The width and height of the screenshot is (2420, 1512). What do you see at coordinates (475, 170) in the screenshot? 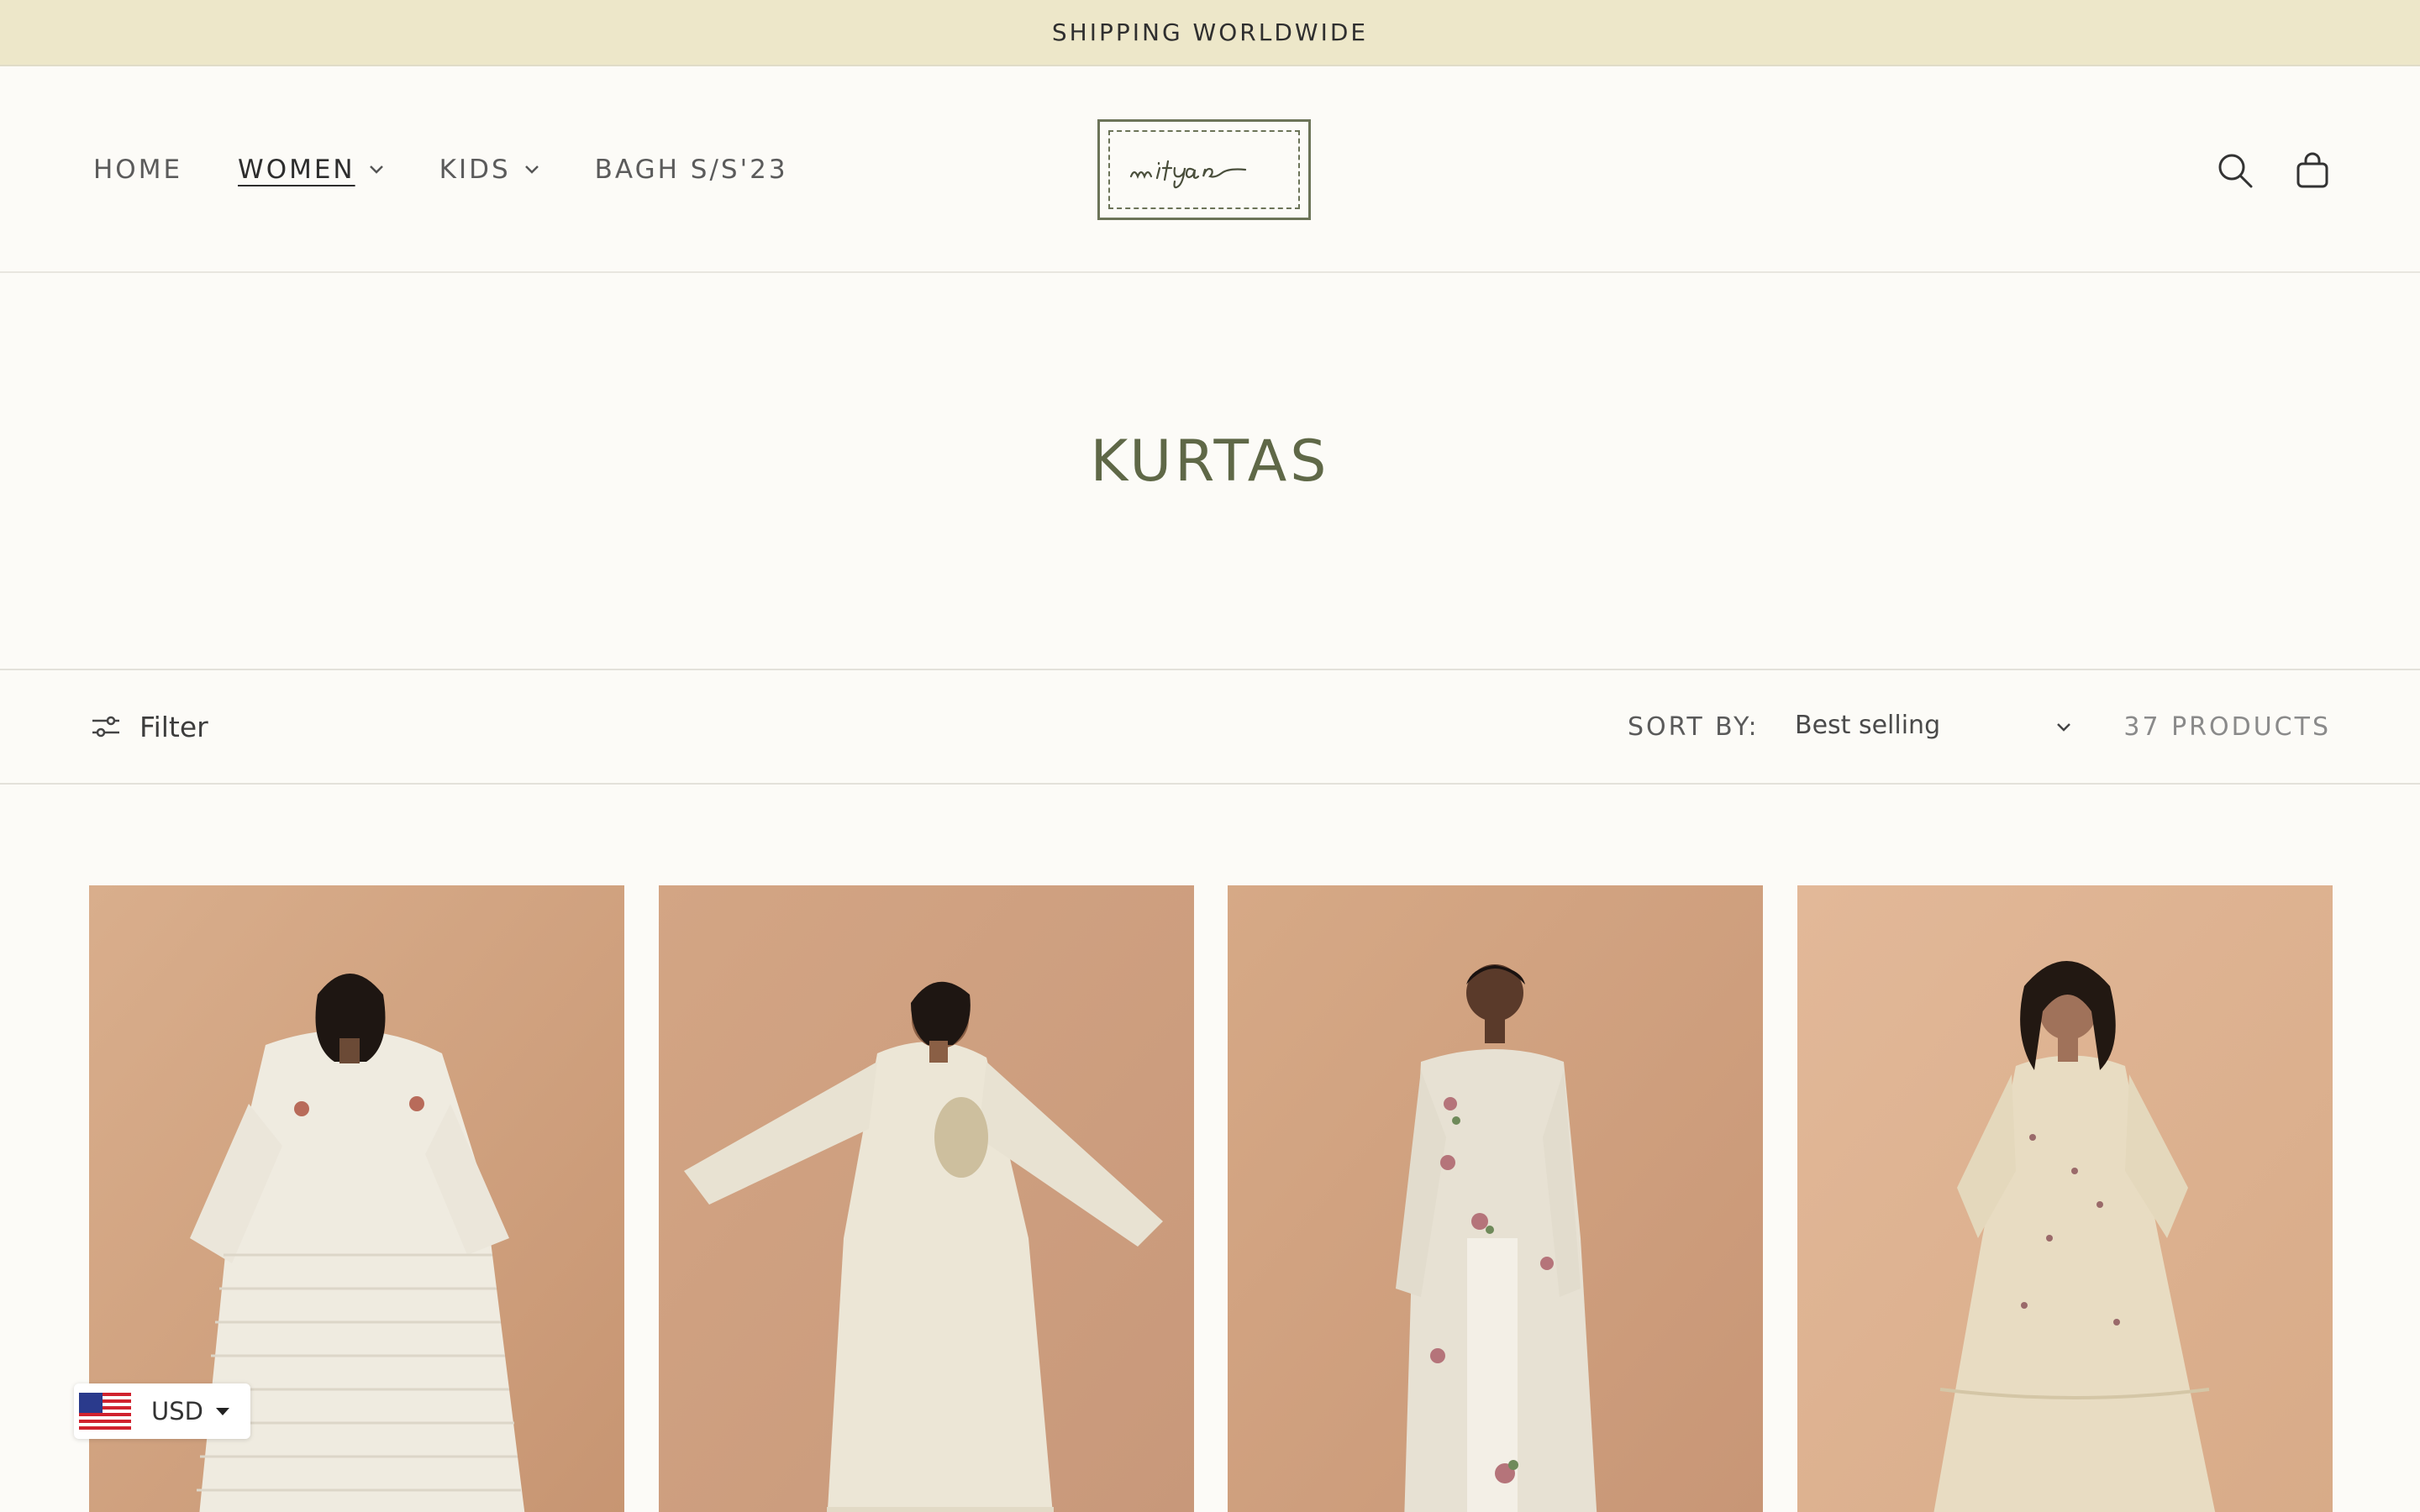
I see `nav-item-label: KIDS` at bounding box center [475, 170].